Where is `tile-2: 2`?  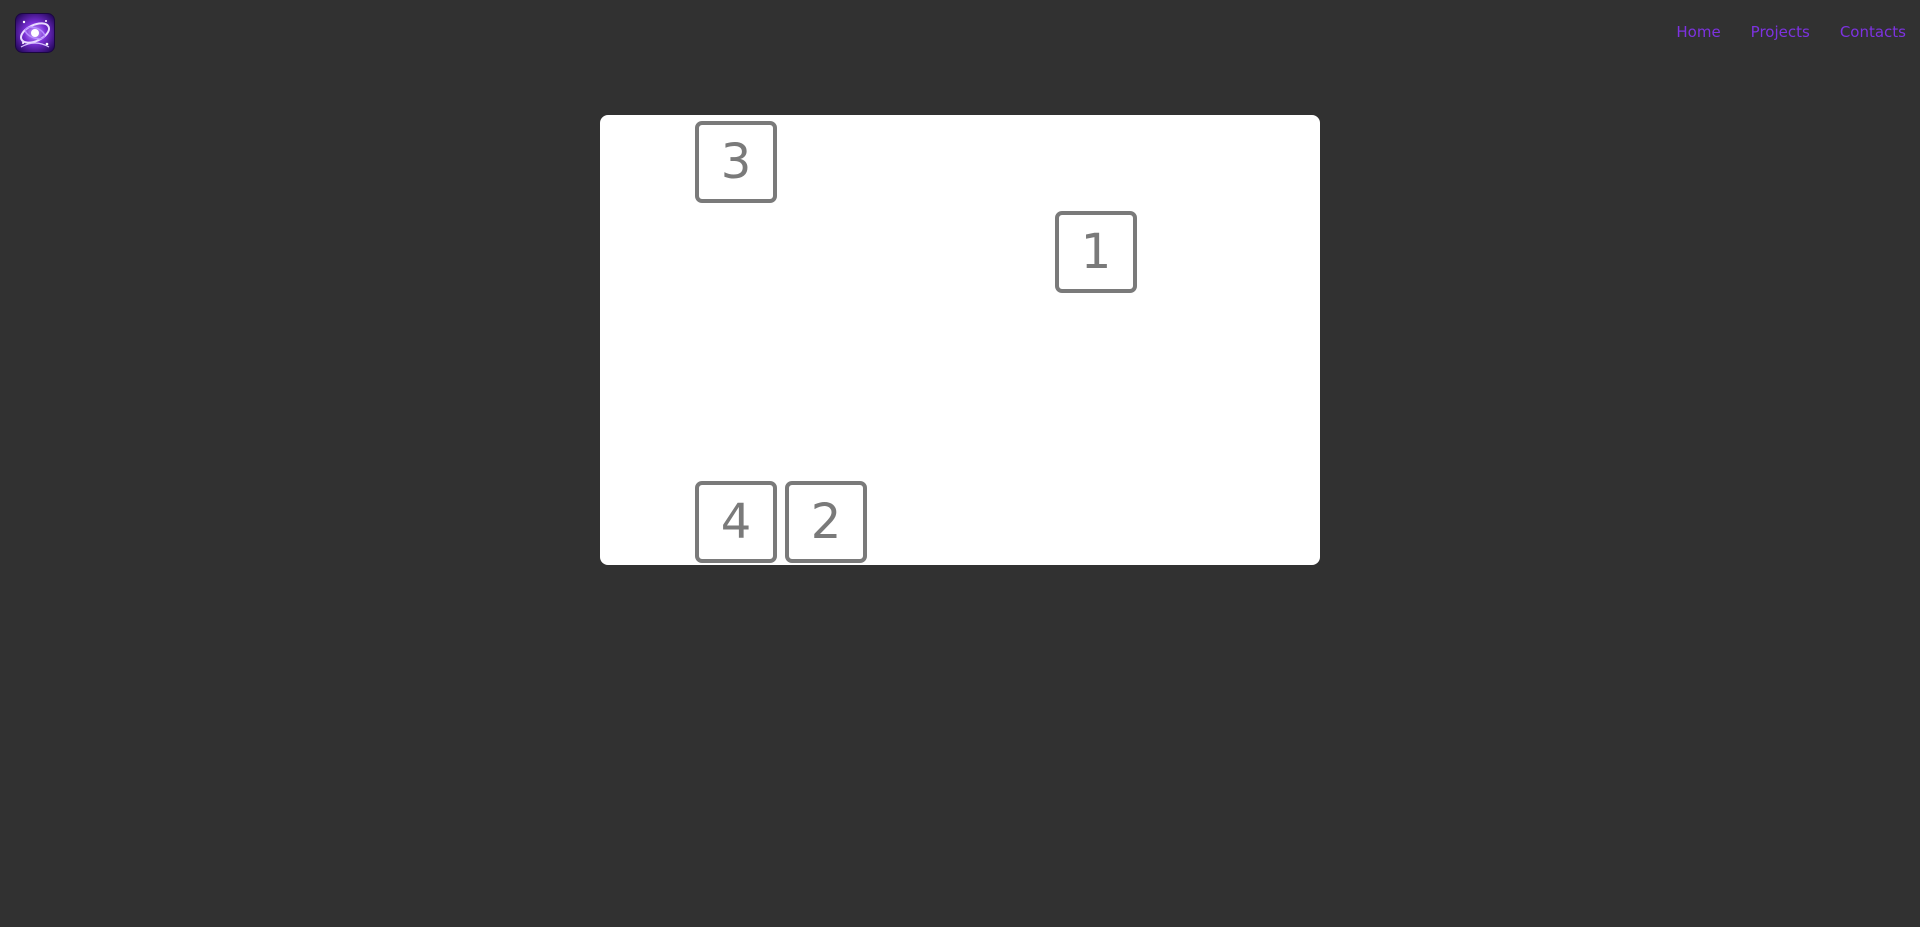
tile-2: 2 is located at coordinates (826, 522).